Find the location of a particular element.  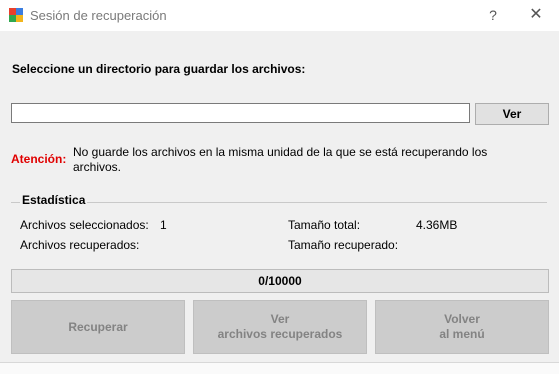

close-icon: ✕ is located at coordinates (536, 14).